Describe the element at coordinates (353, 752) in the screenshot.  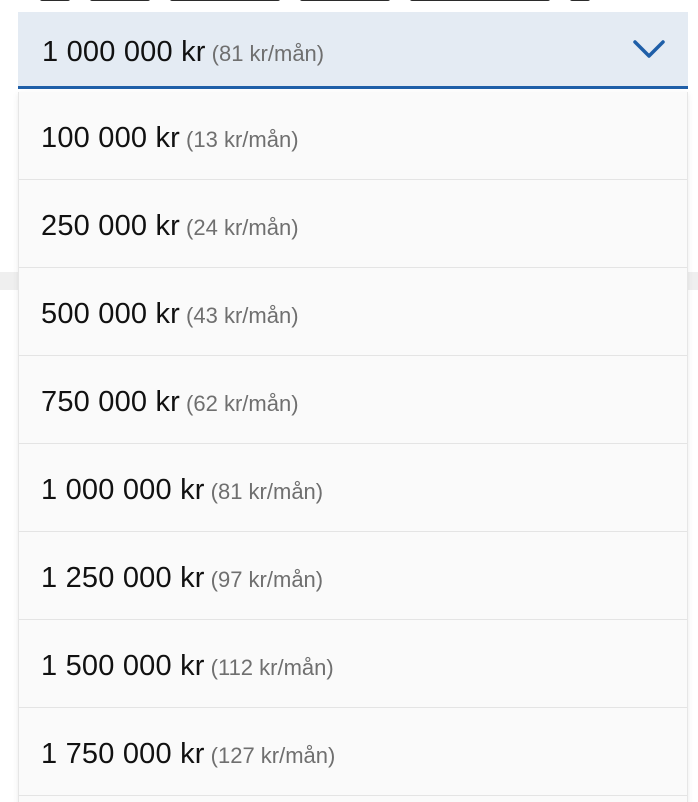
I see `option-1750000: 1 750 000 kr (127 kr/mån)` at that location.